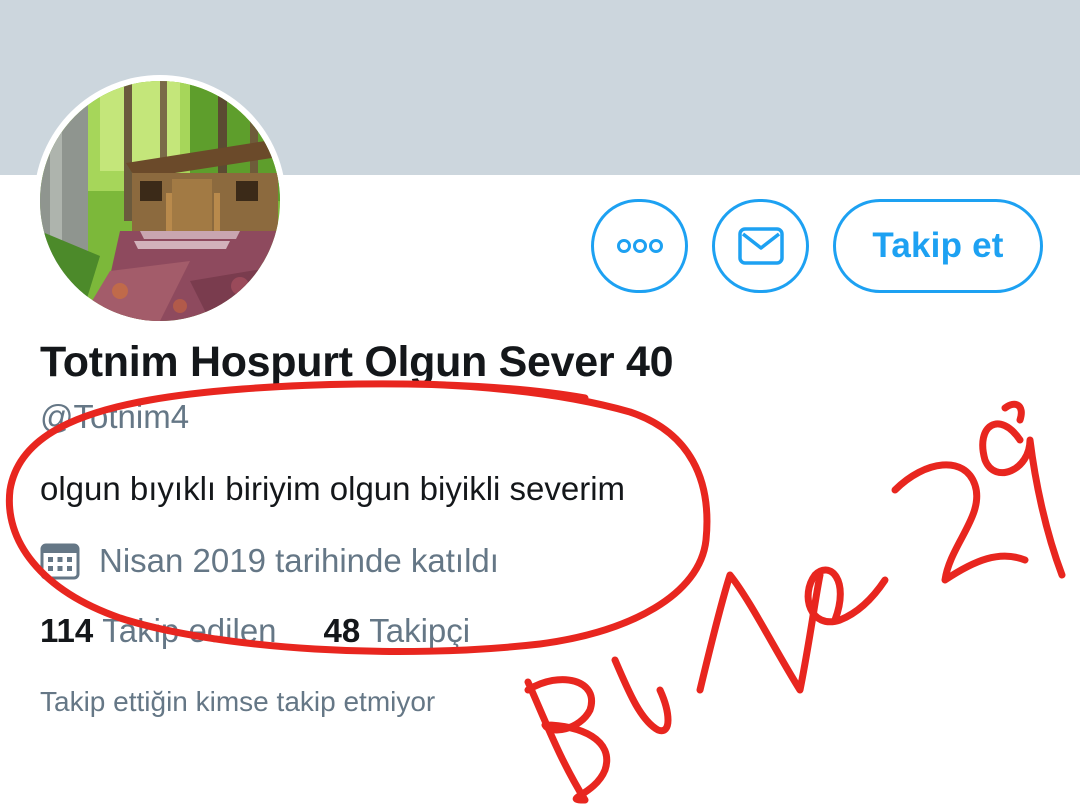 This screenshot has height=804, width=1080. What do you see at coordinates (420, 630) in the screenshot?
I see `followers-label: Takipçi` at bounding box center [420, 630].